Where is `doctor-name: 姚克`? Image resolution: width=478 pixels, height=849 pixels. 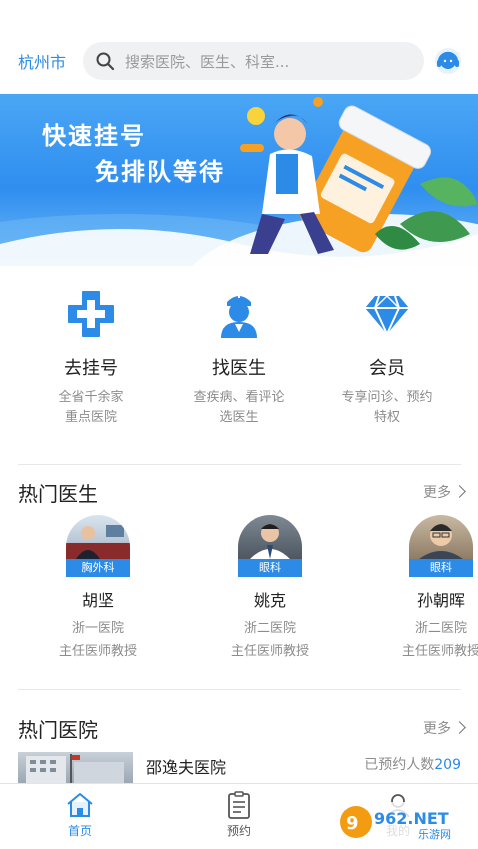 doctor-name: 姚克 is located at coordinates (269, 600).